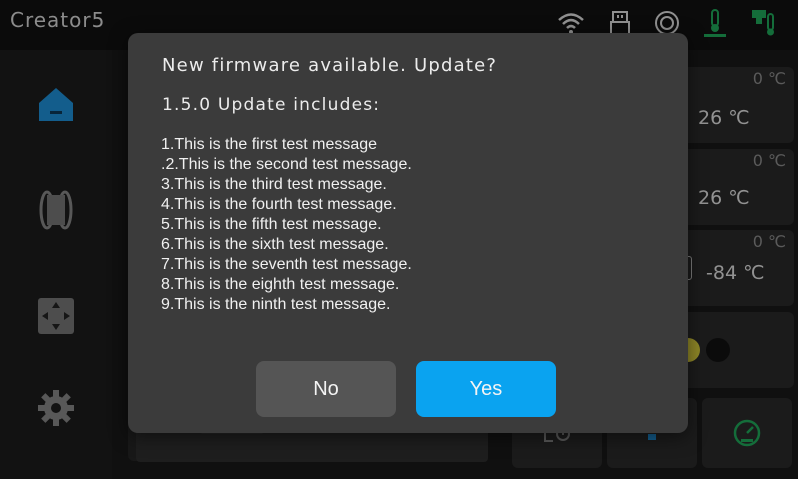 This screenshot has height=479, width=798. I want to click on dialog-subtitle: 1.5.0 Update includes:, so click(271, 105).